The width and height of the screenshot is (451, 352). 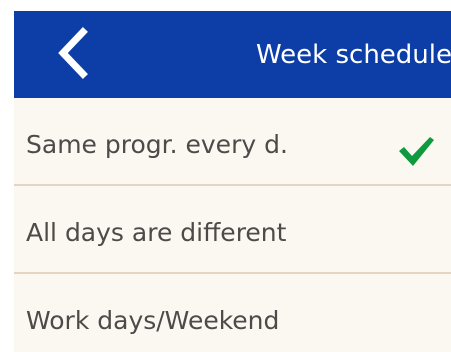 What do you see at coordinates (416, 151) in the screenshot?
I see `checkmark-icon` at bounding box center [416, 151].